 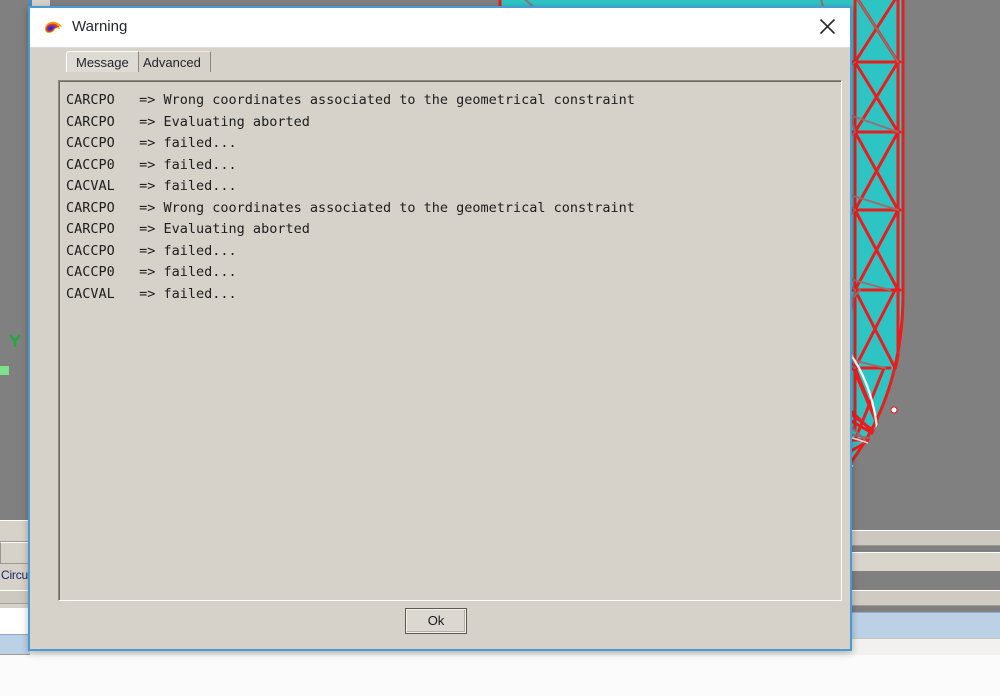 What do you see at coordinates (100, 26) in the screenshot?
I see `dialog-title: Warning` at bounding box center [100, 26].